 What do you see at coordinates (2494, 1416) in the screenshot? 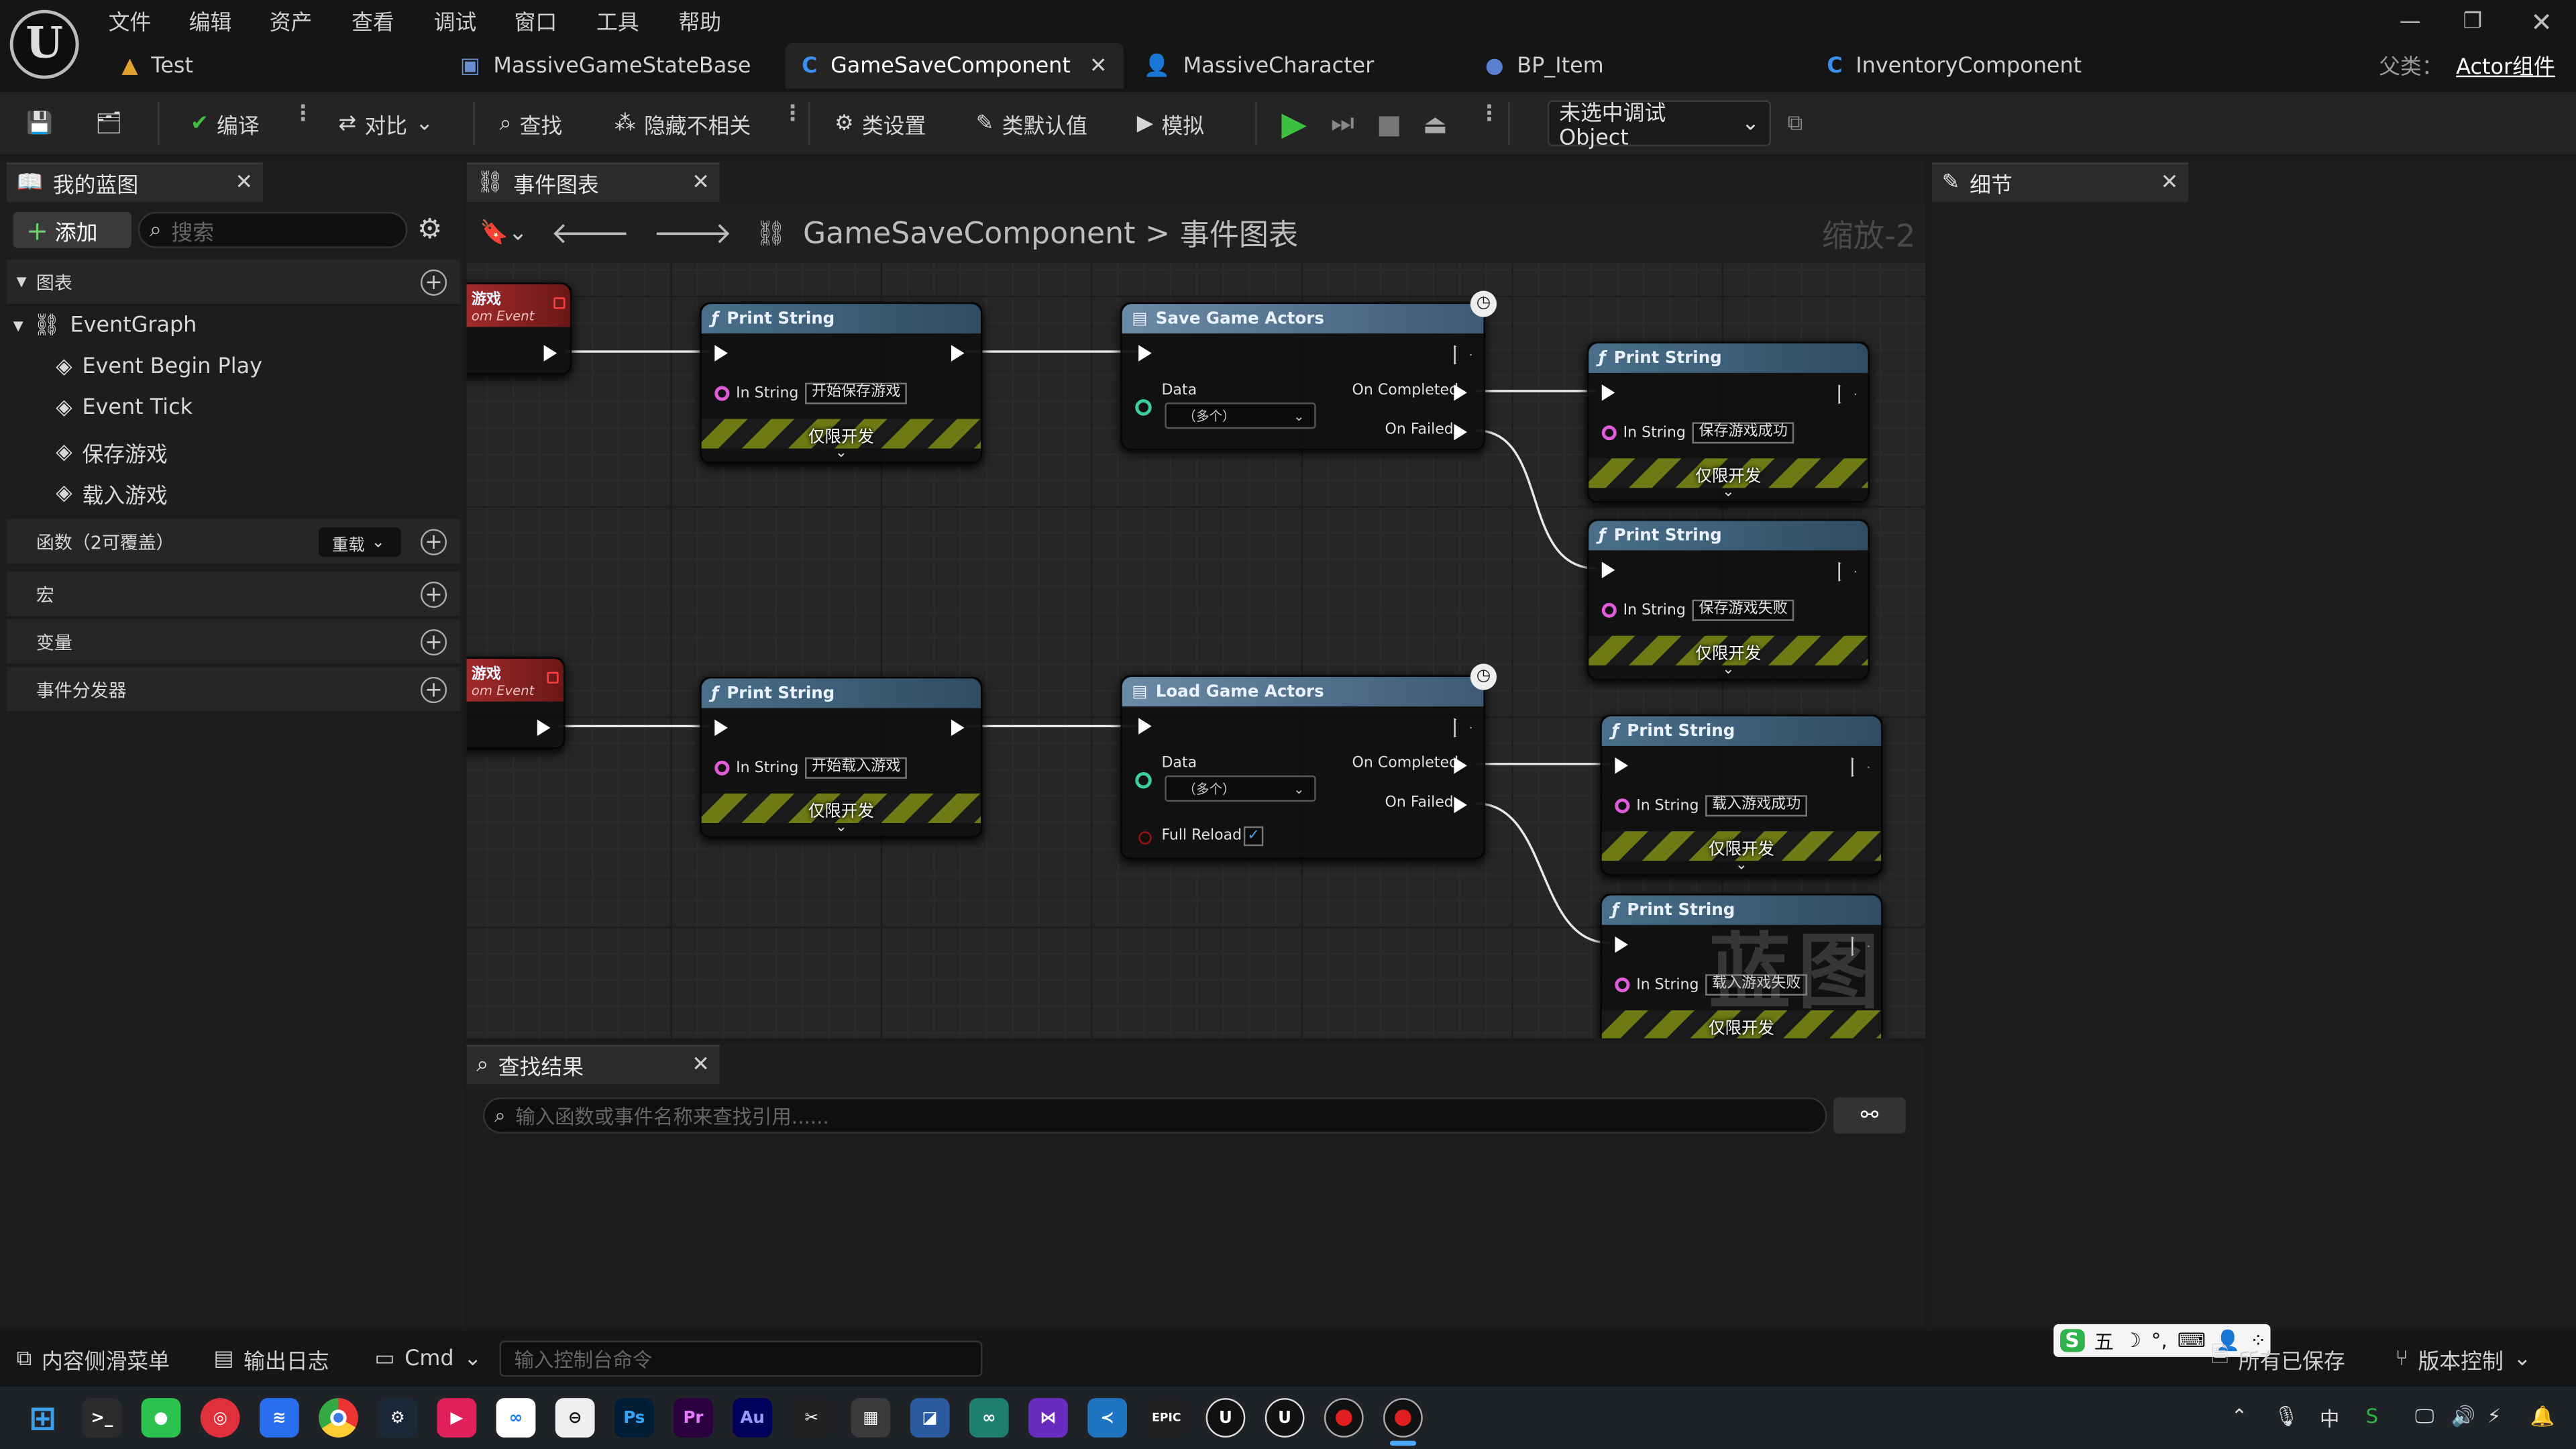
I see `battery-icon: ⚡` at bounding box center [2494, 1416].